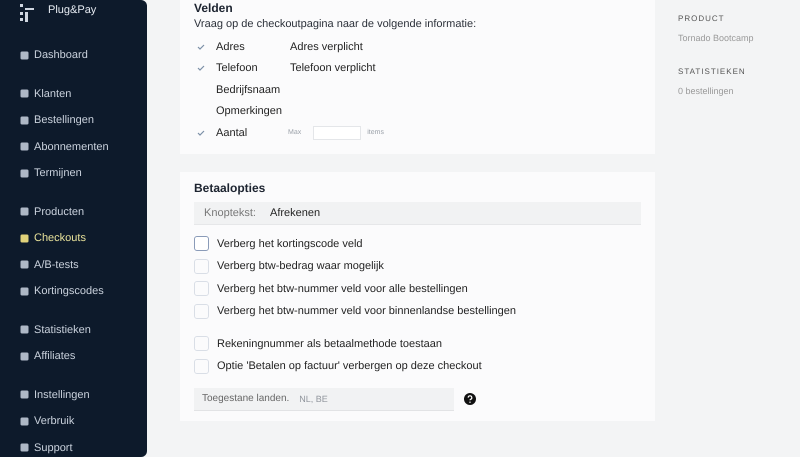 This screenshot has width=800, height=457. I want to click on option-label: Verberg het btw-nummer veld voor alle bestellingen, so click(342, 288).